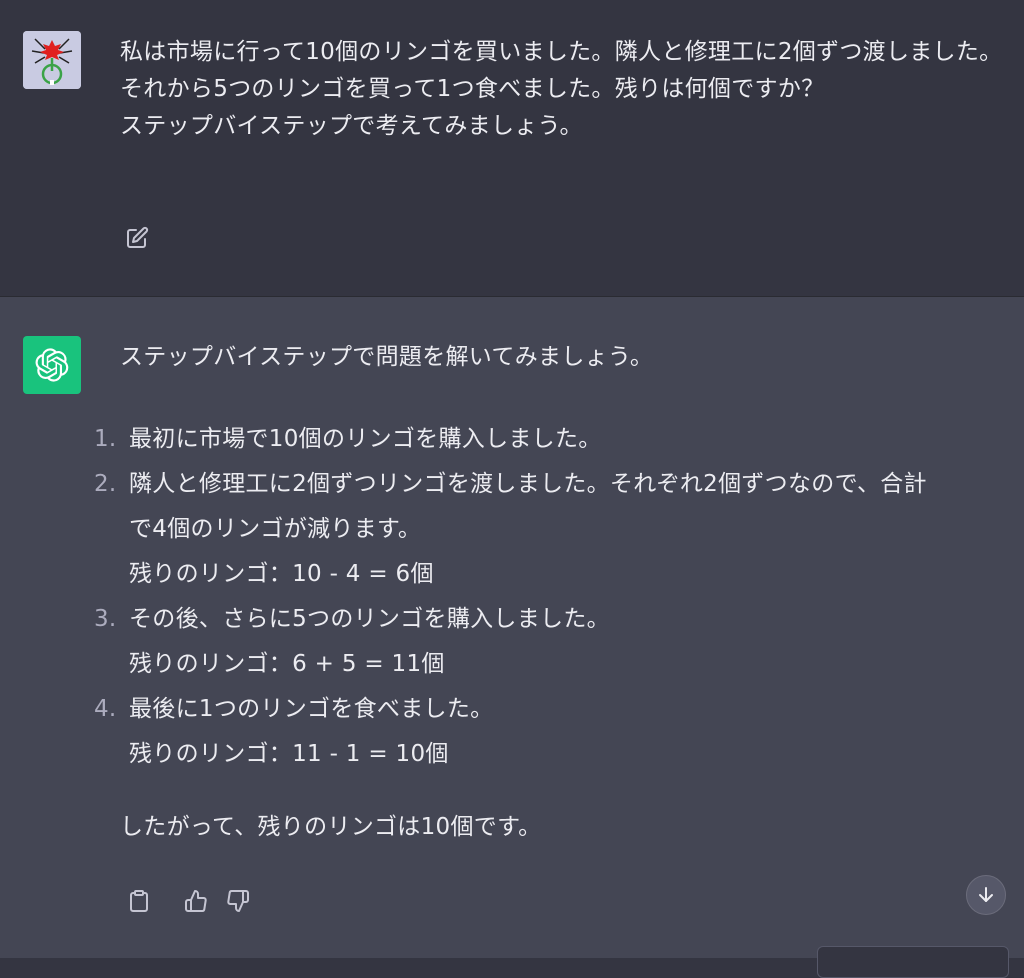  What do you see at coordinates (281, 574) in the screenshot?
I see `list-item-text: 残りのリンゴ：10 - 4 = 6個` at bounding box center [281, 574].